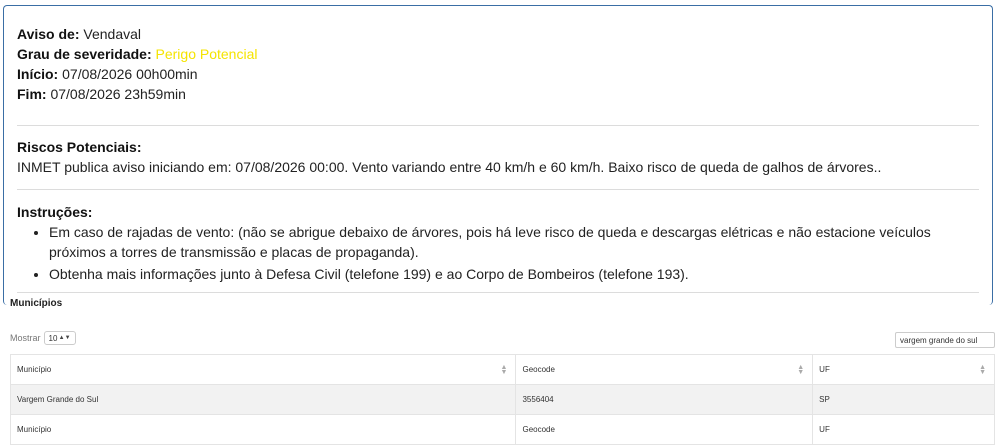 The height and width of the screenshot is (447, 1000). Describe the element at coordinates (903, 429) in the screenshot. I see `footer-uf: UF` at that location.